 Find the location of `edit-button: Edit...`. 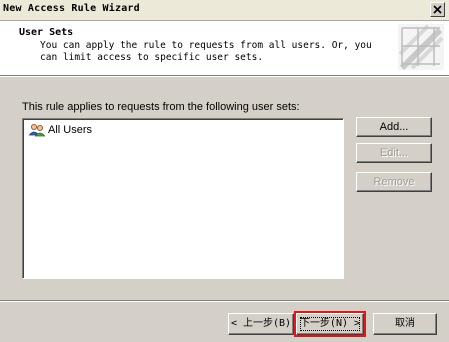

edit-button: Edit... is located at coordinates (394, 153).